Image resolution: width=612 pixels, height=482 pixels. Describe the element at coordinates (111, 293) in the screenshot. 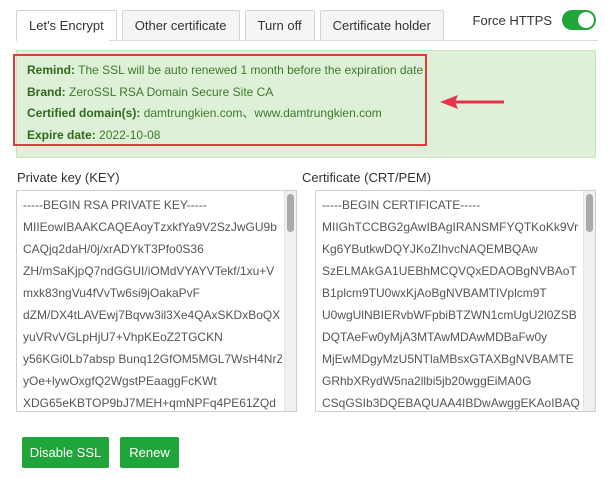

I see `text-line: mxk83ngVu4fVvTw6si9jOakaPvF` at that location.